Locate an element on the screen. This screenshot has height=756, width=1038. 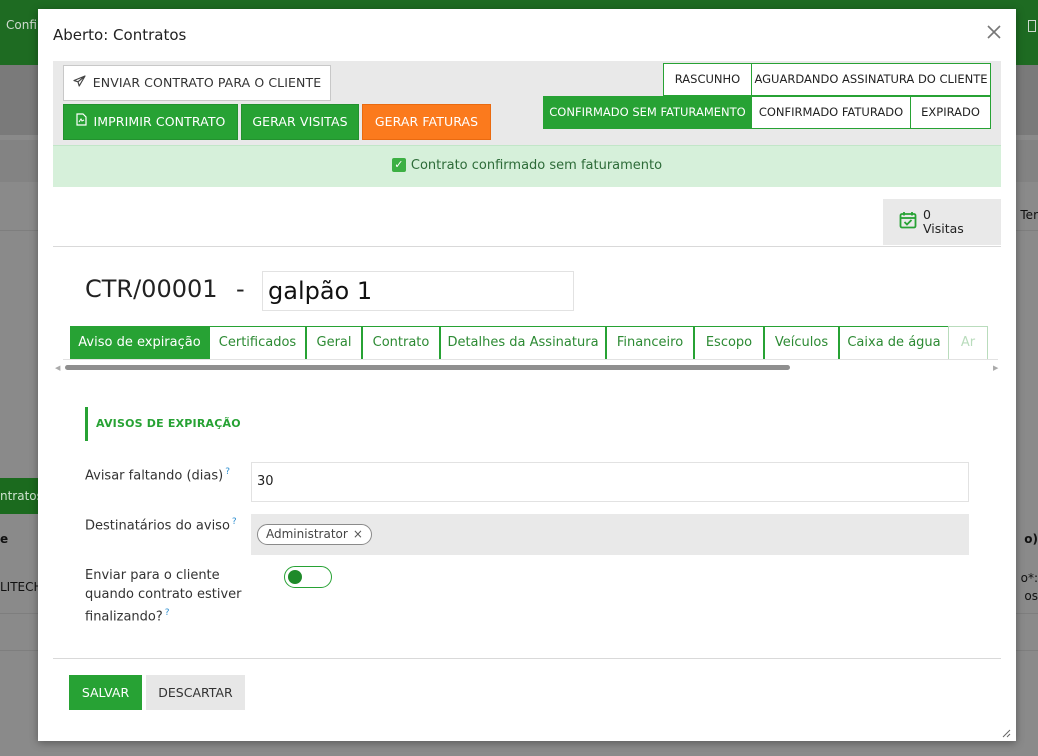
dialog-title: Aberto: Contratos is located at coordinates (120, 35).